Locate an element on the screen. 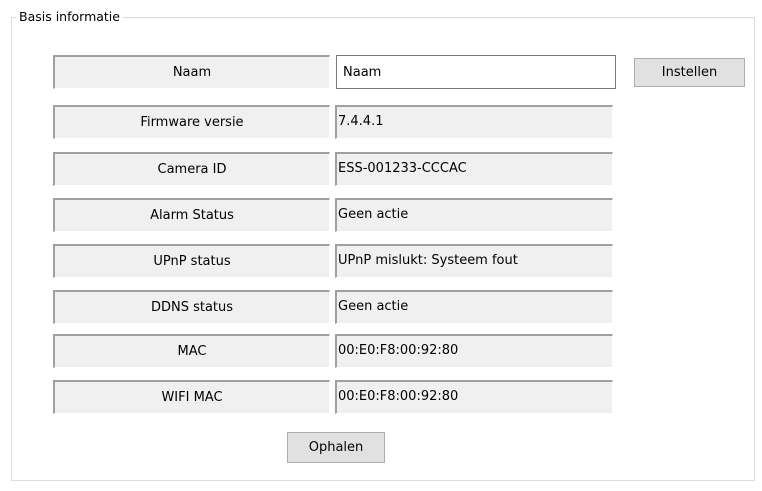 The height and width of the screenshot is (491, 762). upnp-status-value: UPnP mislukt: Systeem fout is located at coordinates (474, 261).